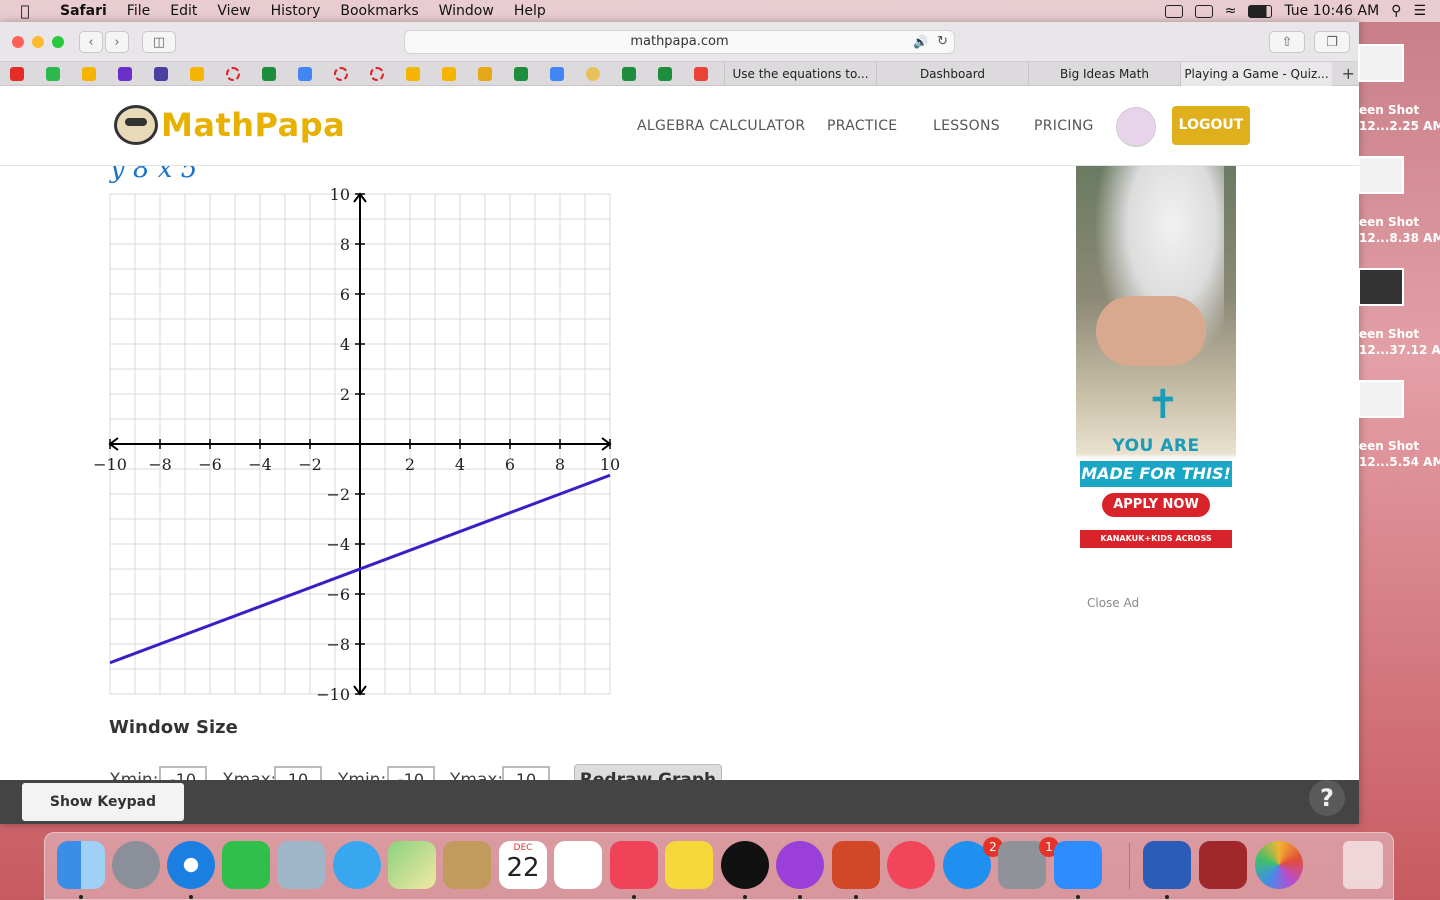 This screenshot has width=1440, height=900. What do you see at coordinates (1348, 74) in the screenshot?
I see `new-tab-button: +` at bounding box center [1348, 74].